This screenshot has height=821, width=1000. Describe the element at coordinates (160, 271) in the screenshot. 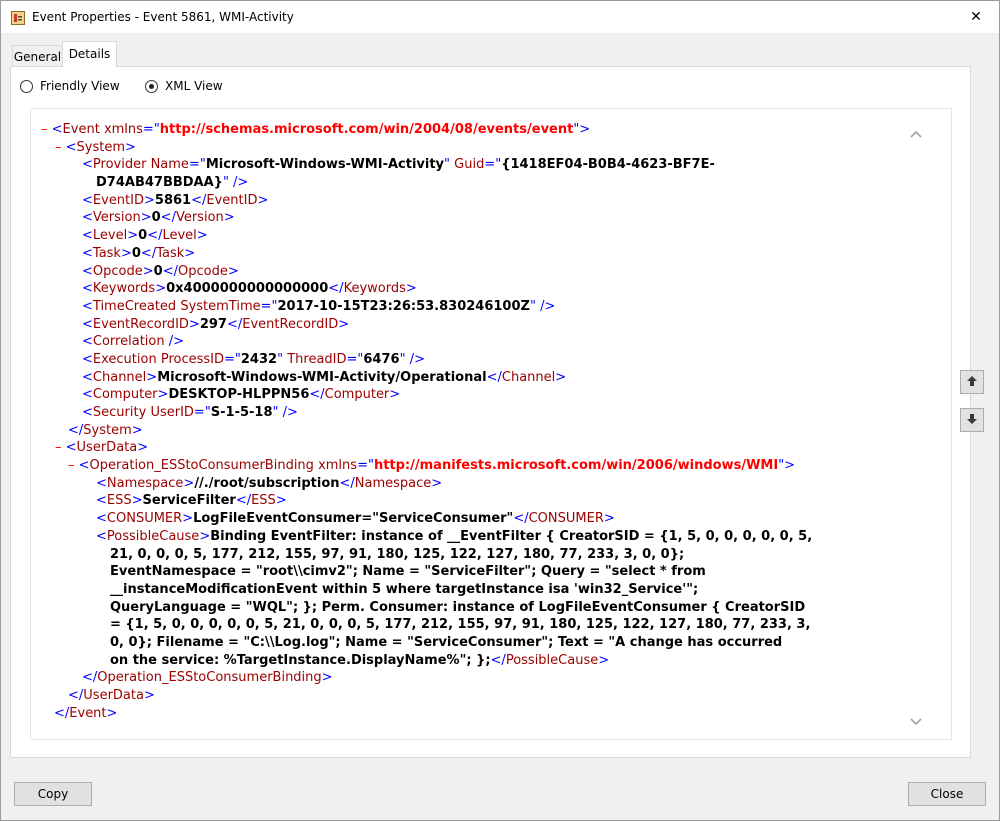

I see `xml-line: <Opcode>0</Opcode>` at that location.